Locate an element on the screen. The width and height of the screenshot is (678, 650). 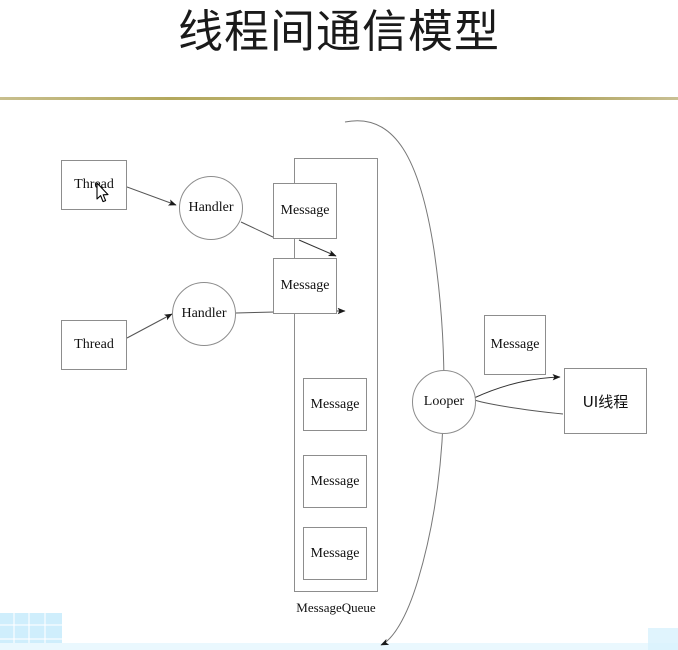
node-message-3: Message is located at coordinates (335, 404).